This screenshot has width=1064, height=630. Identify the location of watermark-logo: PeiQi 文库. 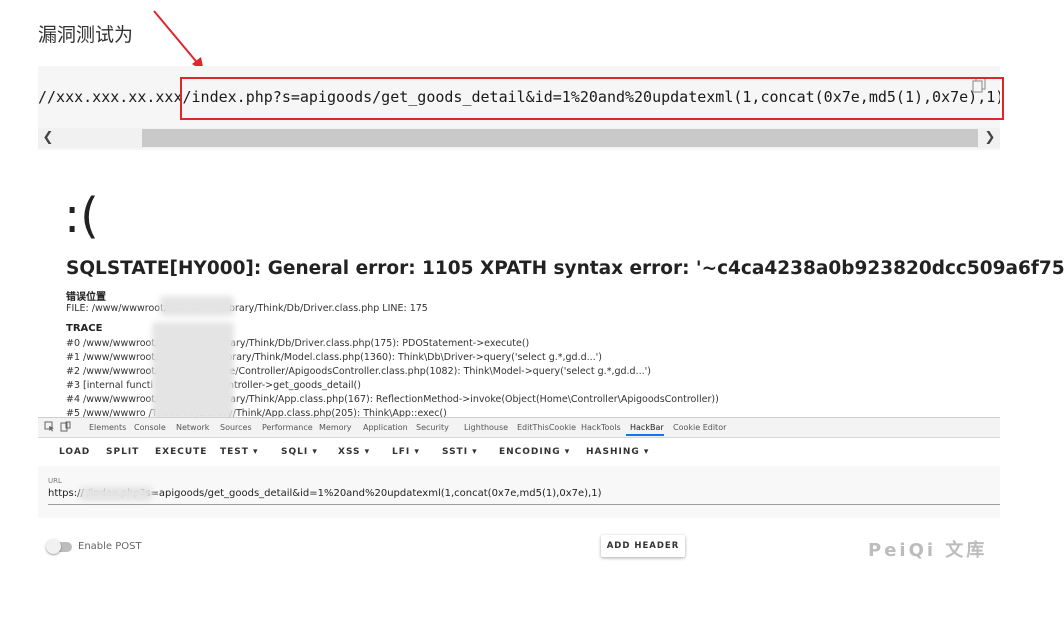
(928, 550).